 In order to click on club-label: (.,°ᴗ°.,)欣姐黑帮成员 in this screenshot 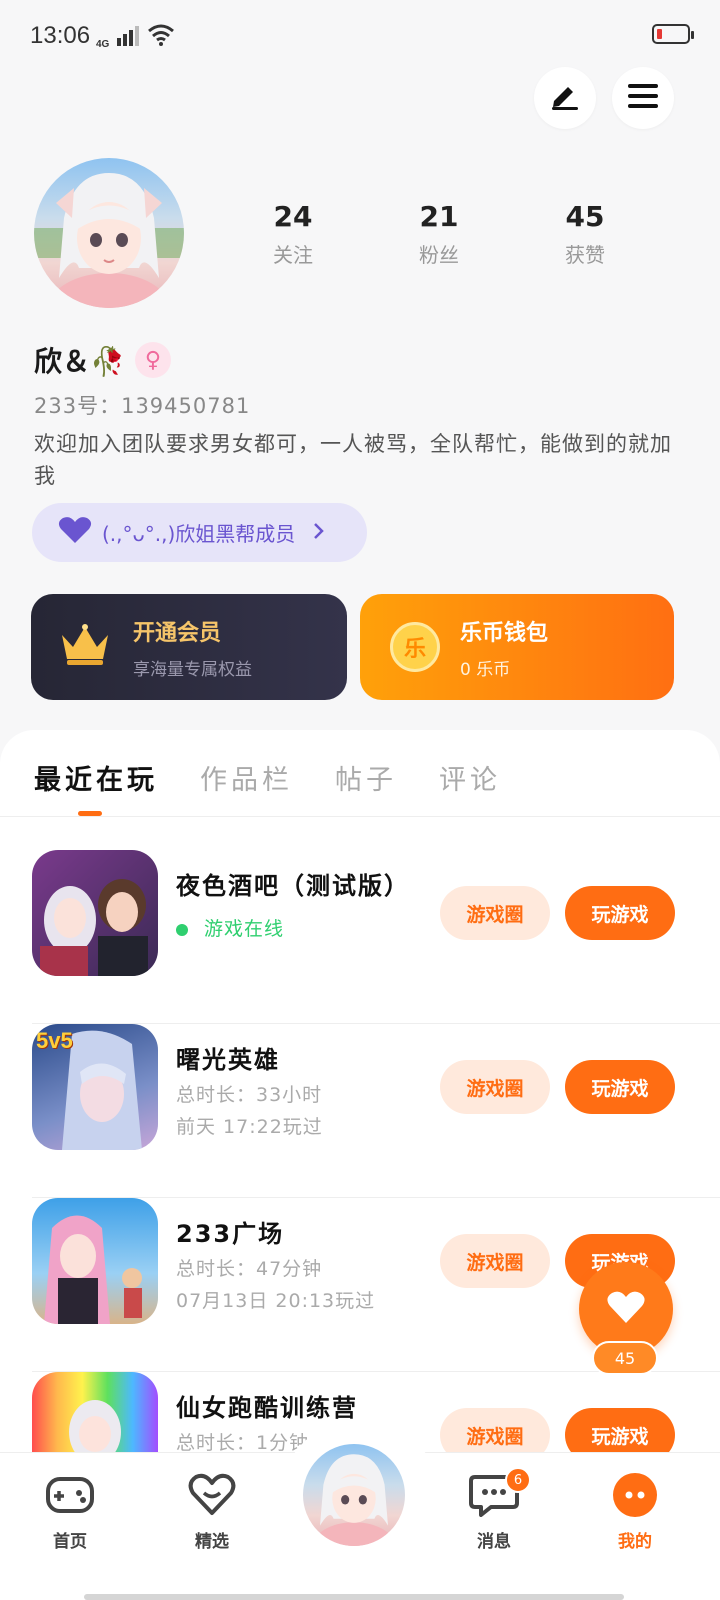, I will do `click(199, 534)`.